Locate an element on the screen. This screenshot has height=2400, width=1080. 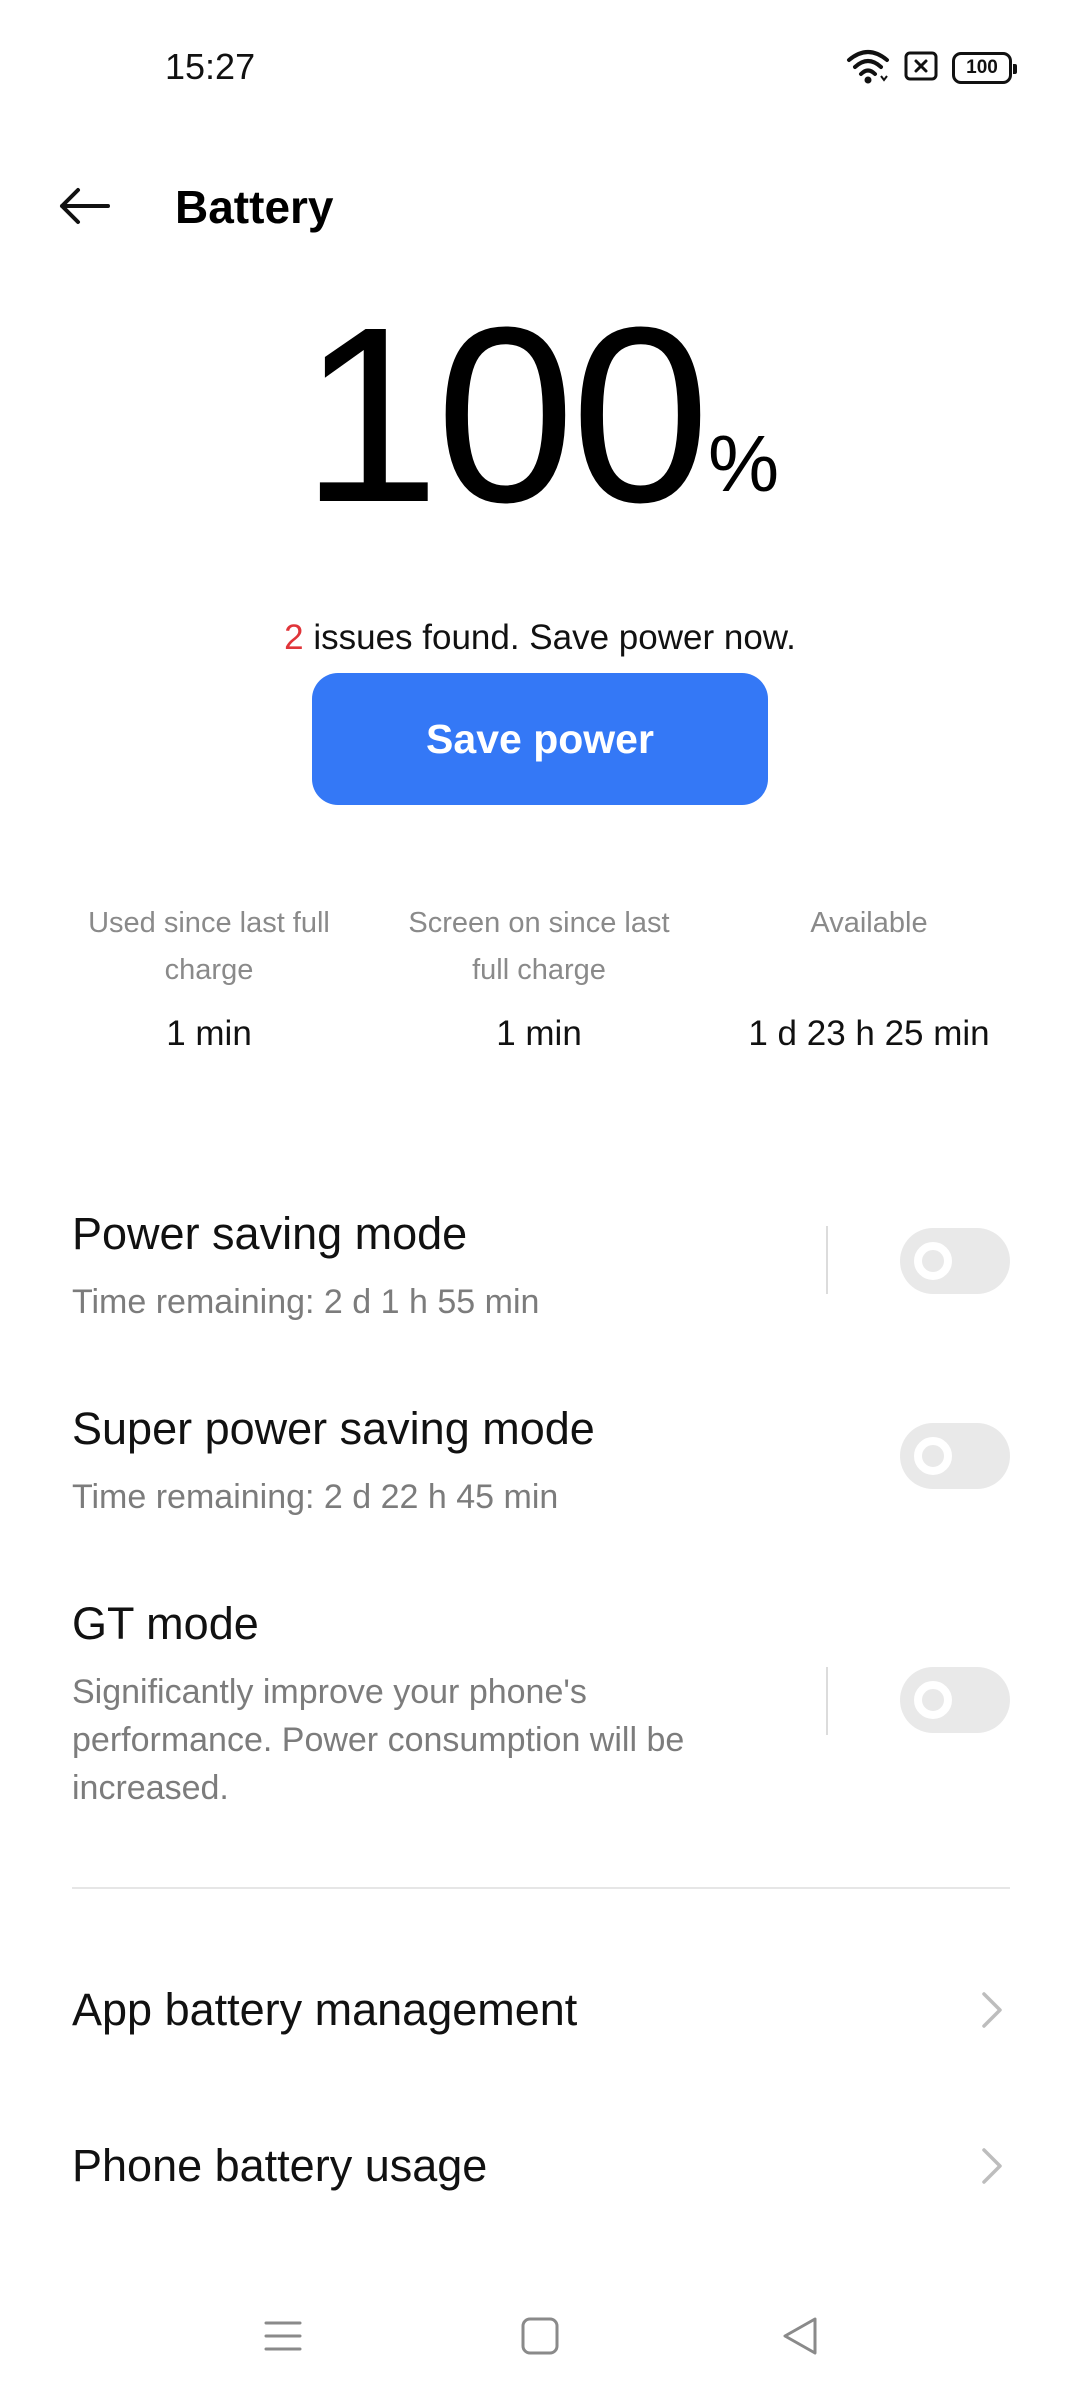
status-battery-level: 100 is located at coordinates (982, 67).